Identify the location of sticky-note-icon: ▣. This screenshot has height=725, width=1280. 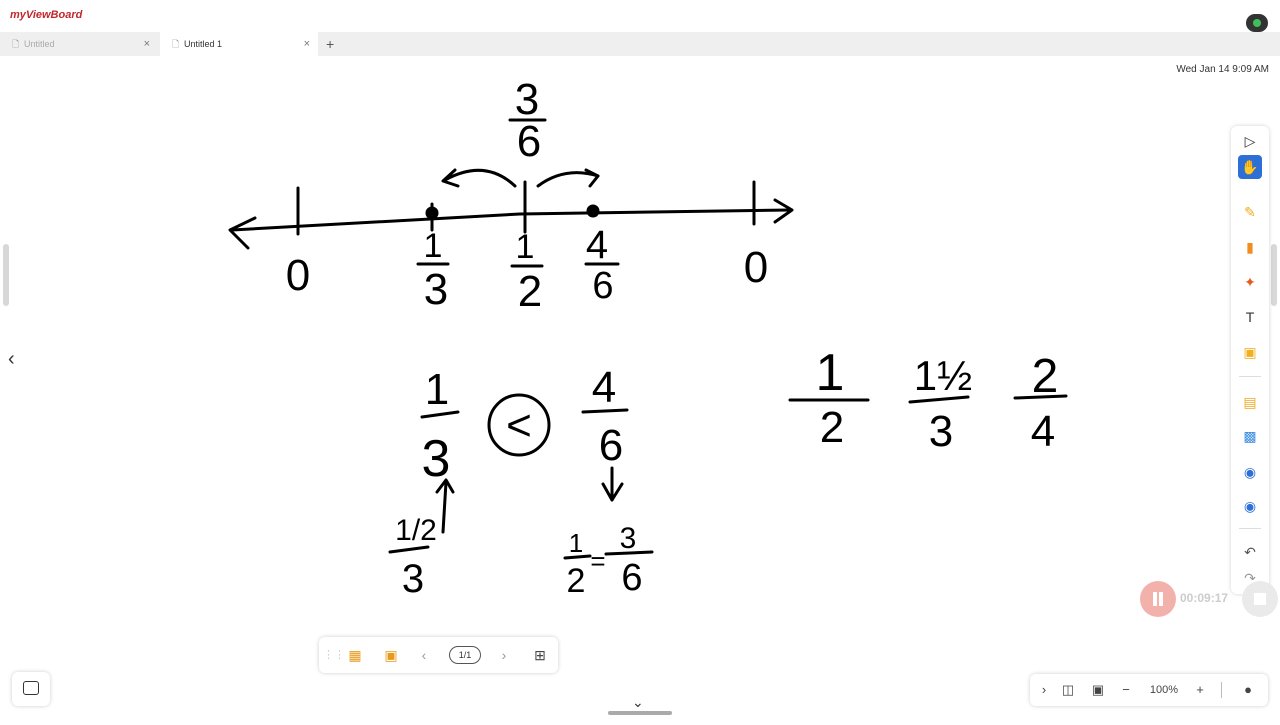
(1250, 352).